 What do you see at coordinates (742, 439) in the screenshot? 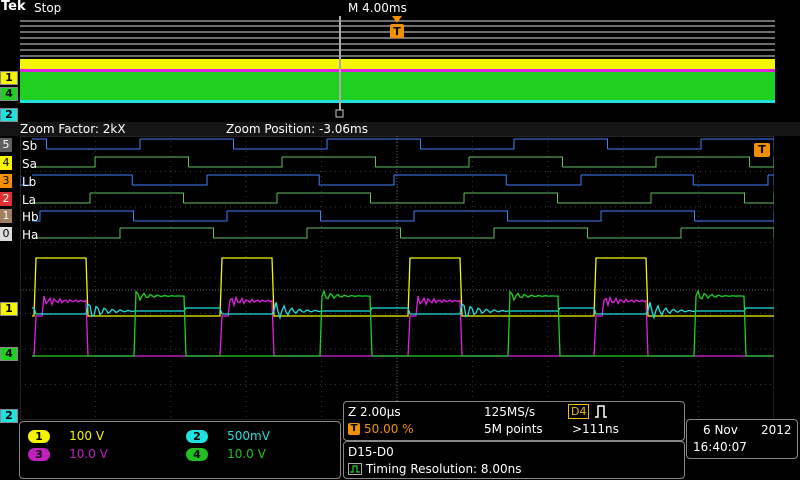
I see `datetime-panel: 6 Nov 2012 16:40:07` at bounding box center [742, 439].